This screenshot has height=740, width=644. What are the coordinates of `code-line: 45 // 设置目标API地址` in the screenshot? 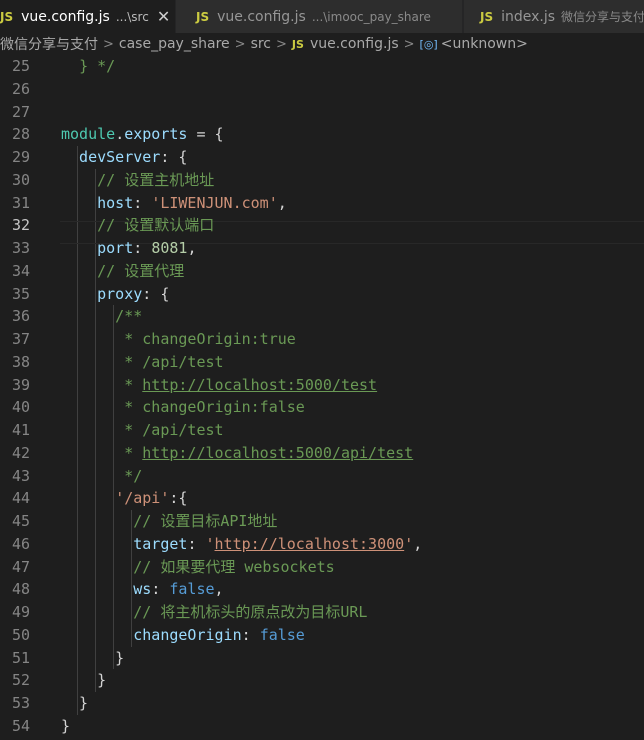 It's located at (322, 521).